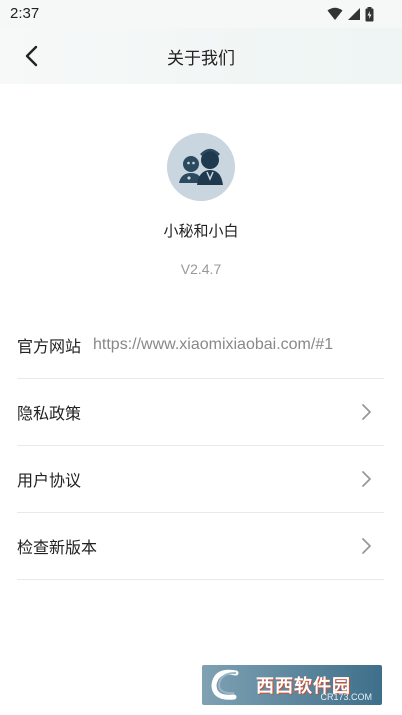 The width and height of the screenshot is (402, 715). Describe the element at coordinates (200, 546) in the screenshot. I see `check-update-row: 检查新版本` at that location.